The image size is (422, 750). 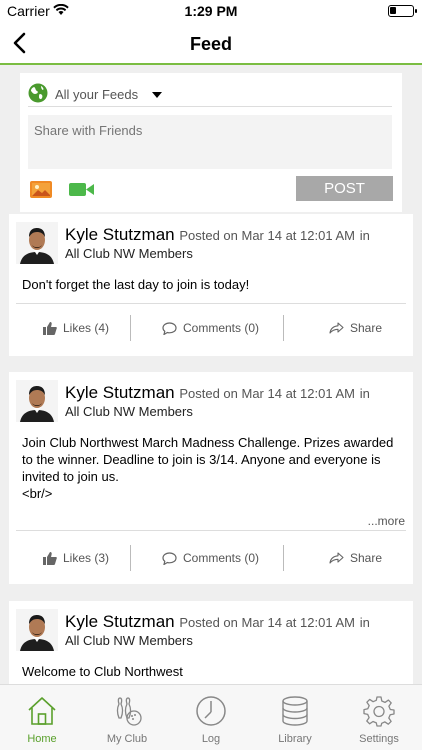 I want to click on page-title: Feed, so click(x=210, y=44).